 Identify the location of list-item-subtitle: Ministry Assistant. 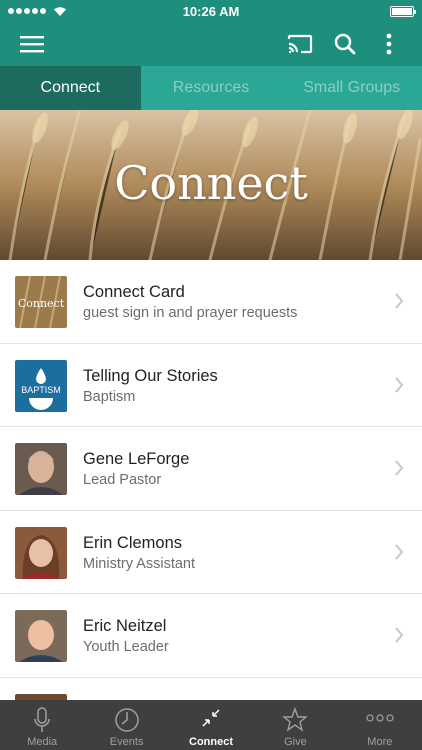
(139, 563).